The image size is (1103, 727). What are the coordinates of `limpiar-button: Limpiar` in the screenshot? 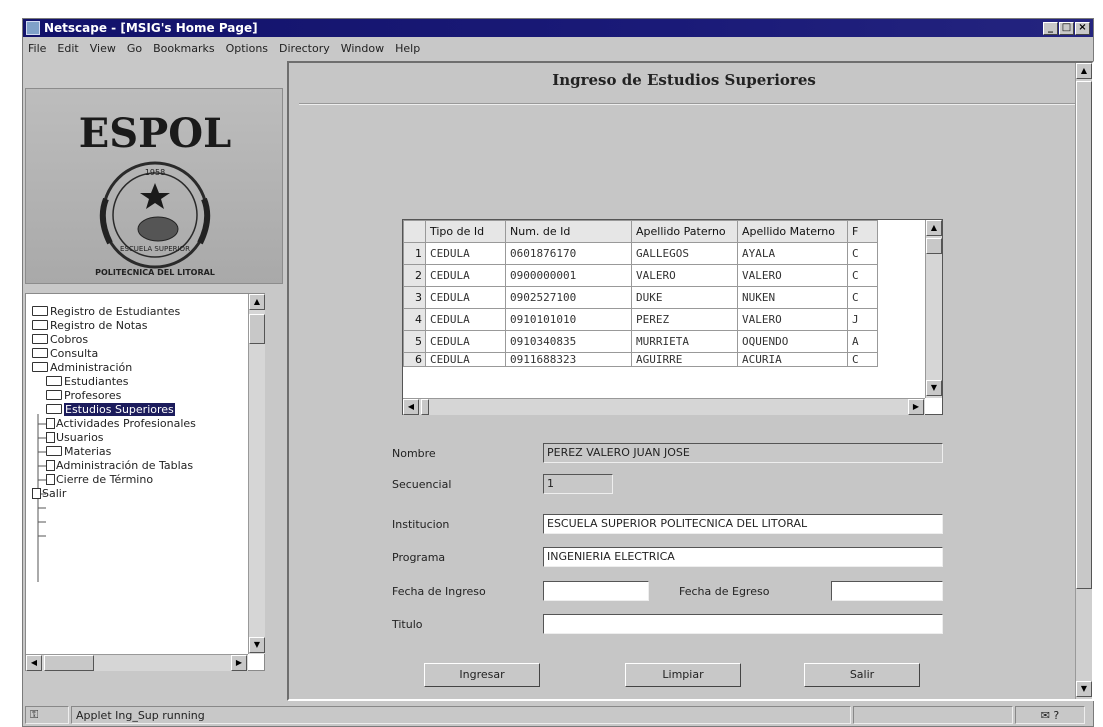 It's located at (683, 675).